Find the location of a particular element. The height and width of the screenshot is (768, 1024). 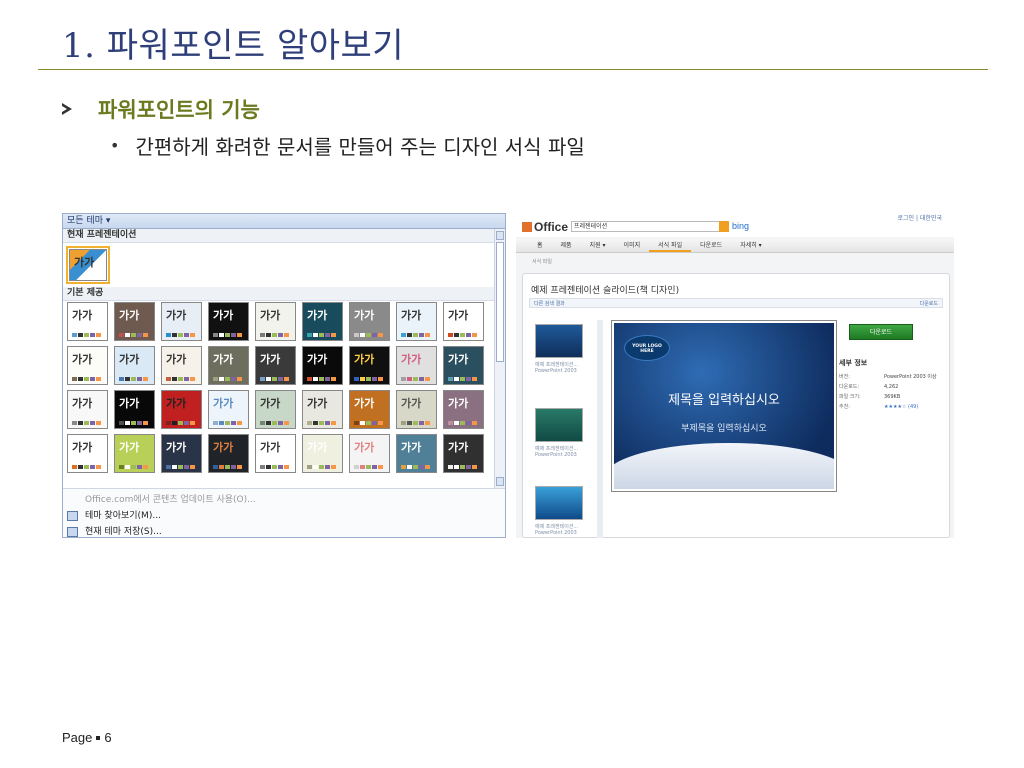

result-subbar: 다른 검색 결과 다운로드 is located at coordinates (736, 303).